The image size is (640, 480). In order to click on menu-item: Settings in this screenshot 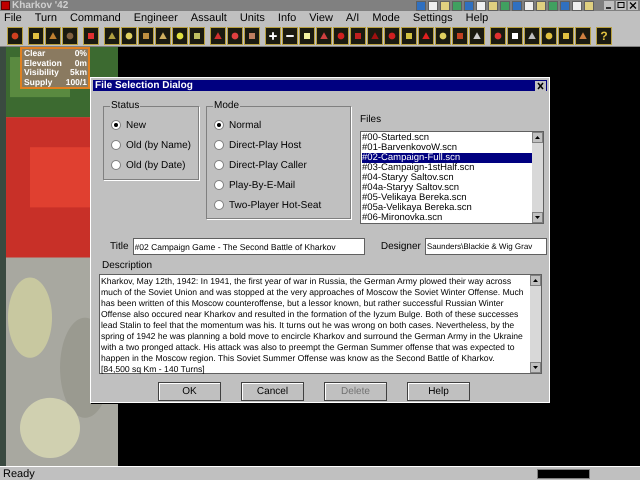, I will do `click(432, 18)`.